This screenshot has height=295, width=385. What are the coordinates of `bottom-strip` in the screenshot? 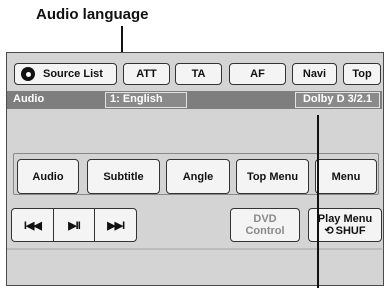 It's located at (194, 249).